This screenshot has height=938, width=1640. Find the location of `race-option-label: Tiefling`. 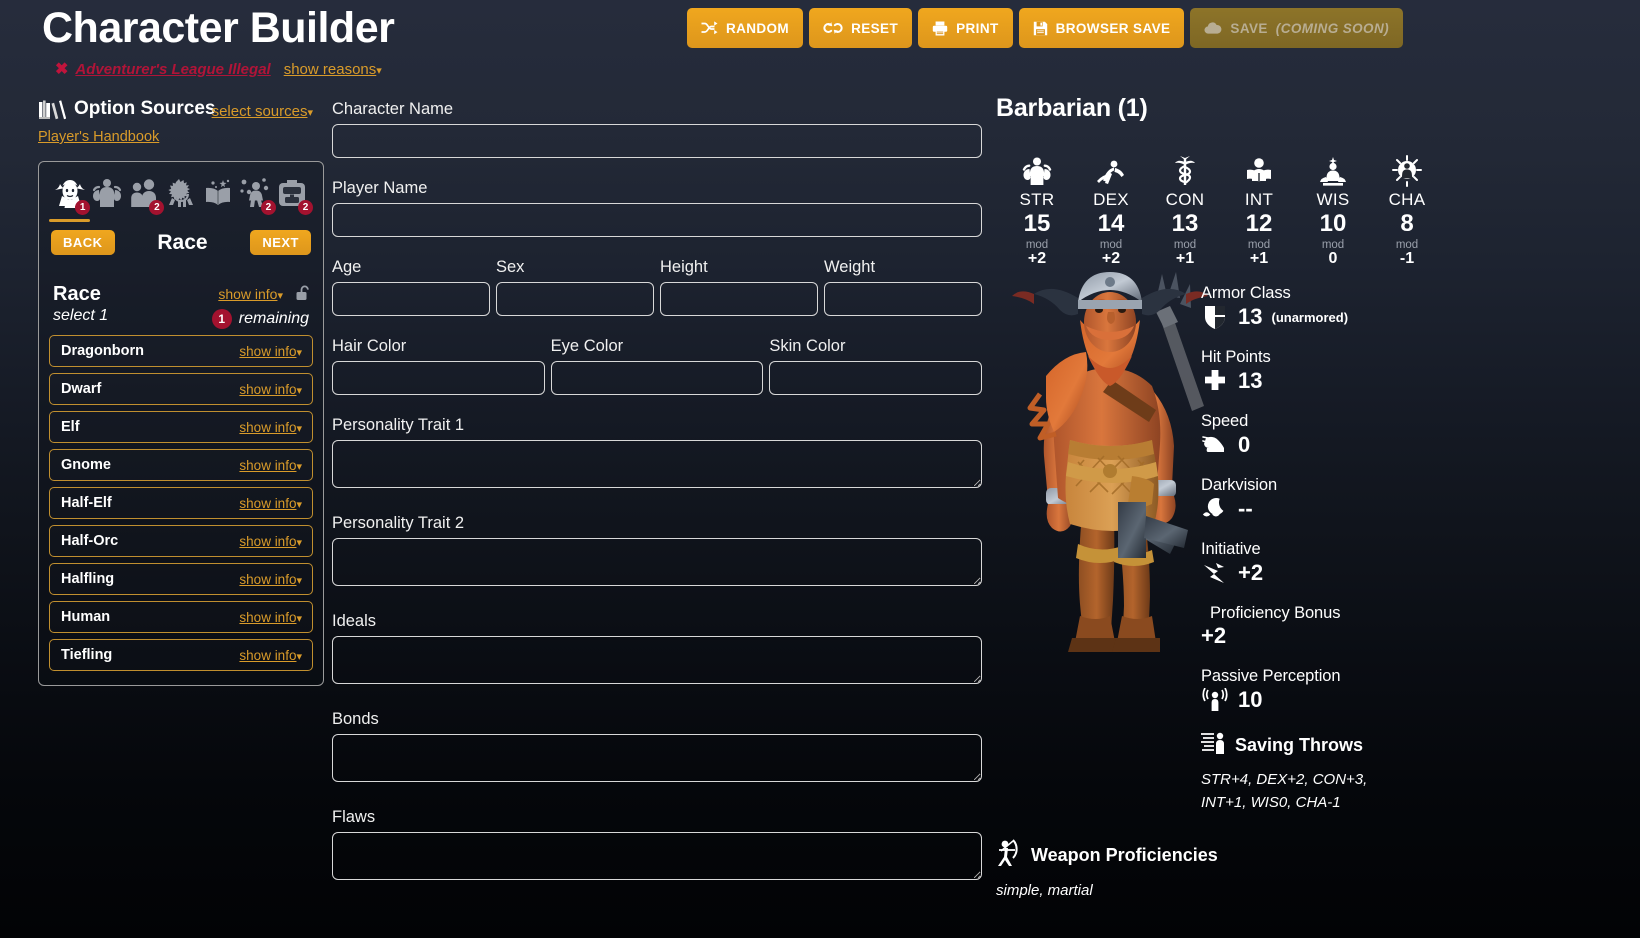

race-option-label: Tiefling is located at coordinates (87, 655).